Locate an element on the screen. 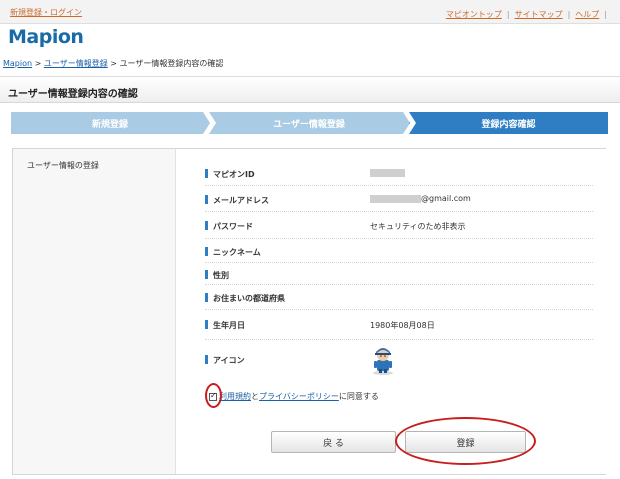 This screenshot has width=620, height=479. top-links: マピオントップ | サイトマップ | ヘルプ | is located at coordinates (529, 14).